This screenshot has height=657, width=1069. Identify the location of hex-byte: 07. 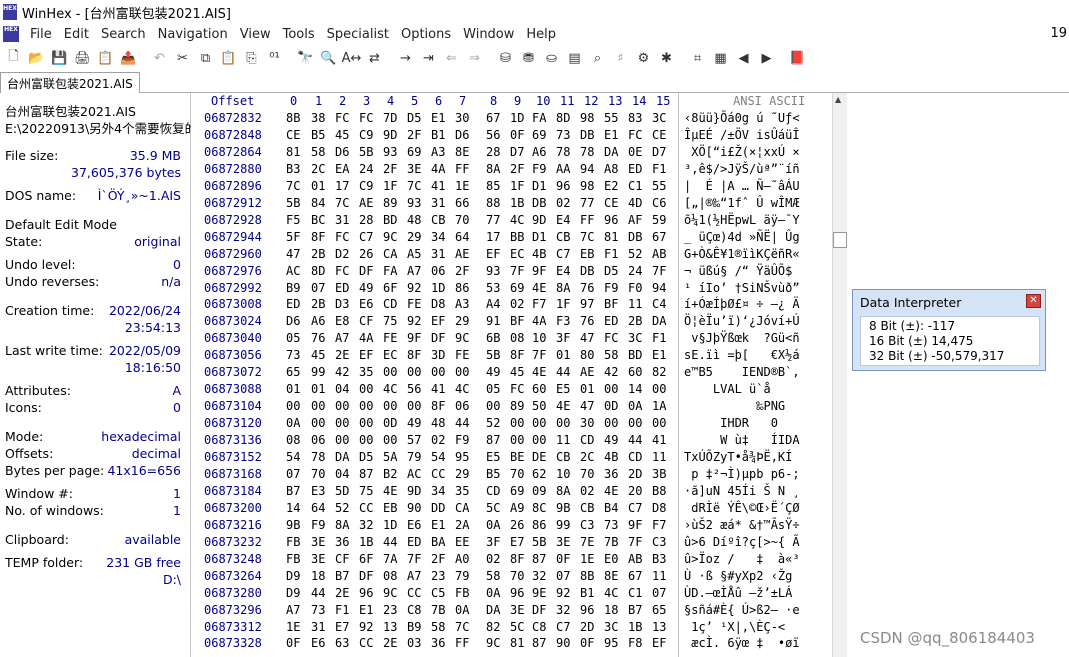
(563, 576).